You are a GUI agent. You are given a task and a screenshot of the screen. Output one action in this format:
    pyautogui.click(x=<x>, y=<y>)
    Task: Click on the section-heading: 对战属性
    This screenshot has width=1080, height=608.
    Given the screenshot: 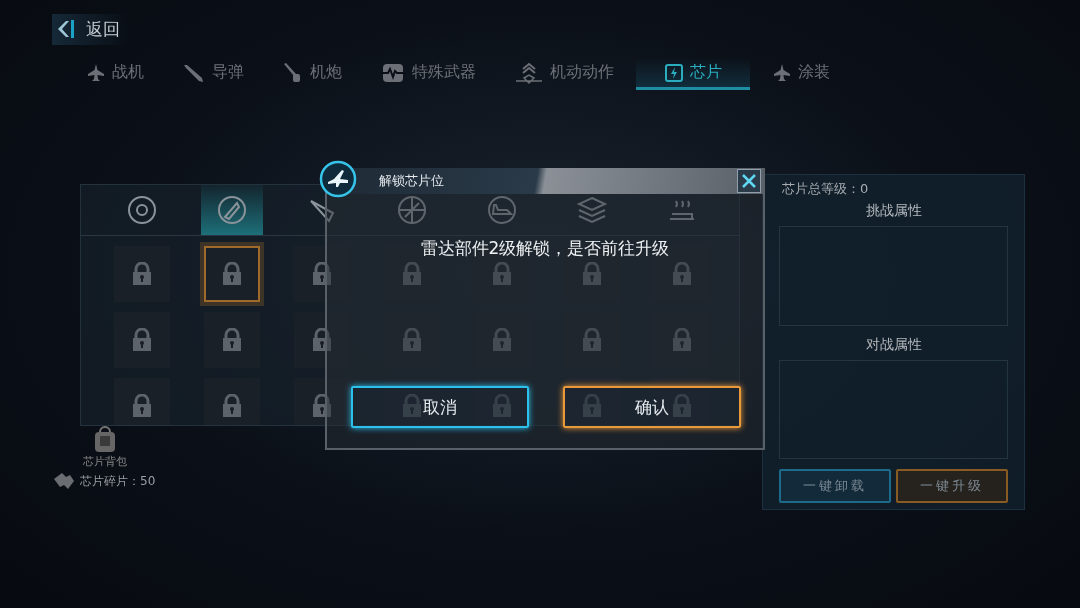 What is the action you would take?
    pyautogui.click(x=893, y=344)
    